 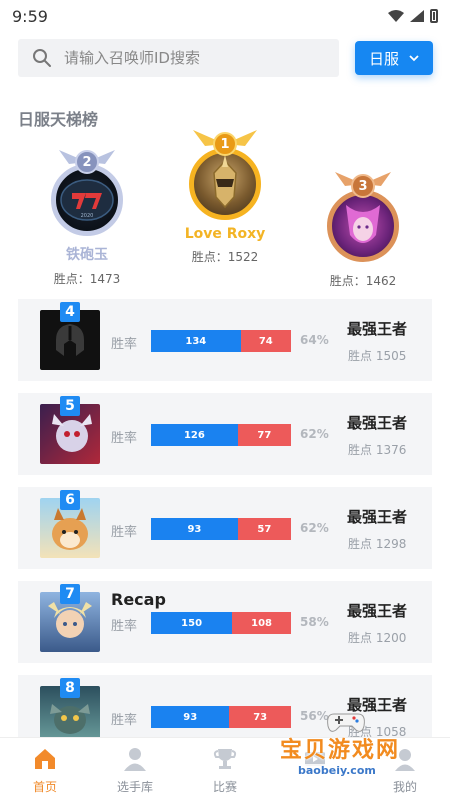 What do you see at coordinates (377, 356) in the screenshot?
I see `player-points: 胜点 1505` at bounding box center [377, 356].